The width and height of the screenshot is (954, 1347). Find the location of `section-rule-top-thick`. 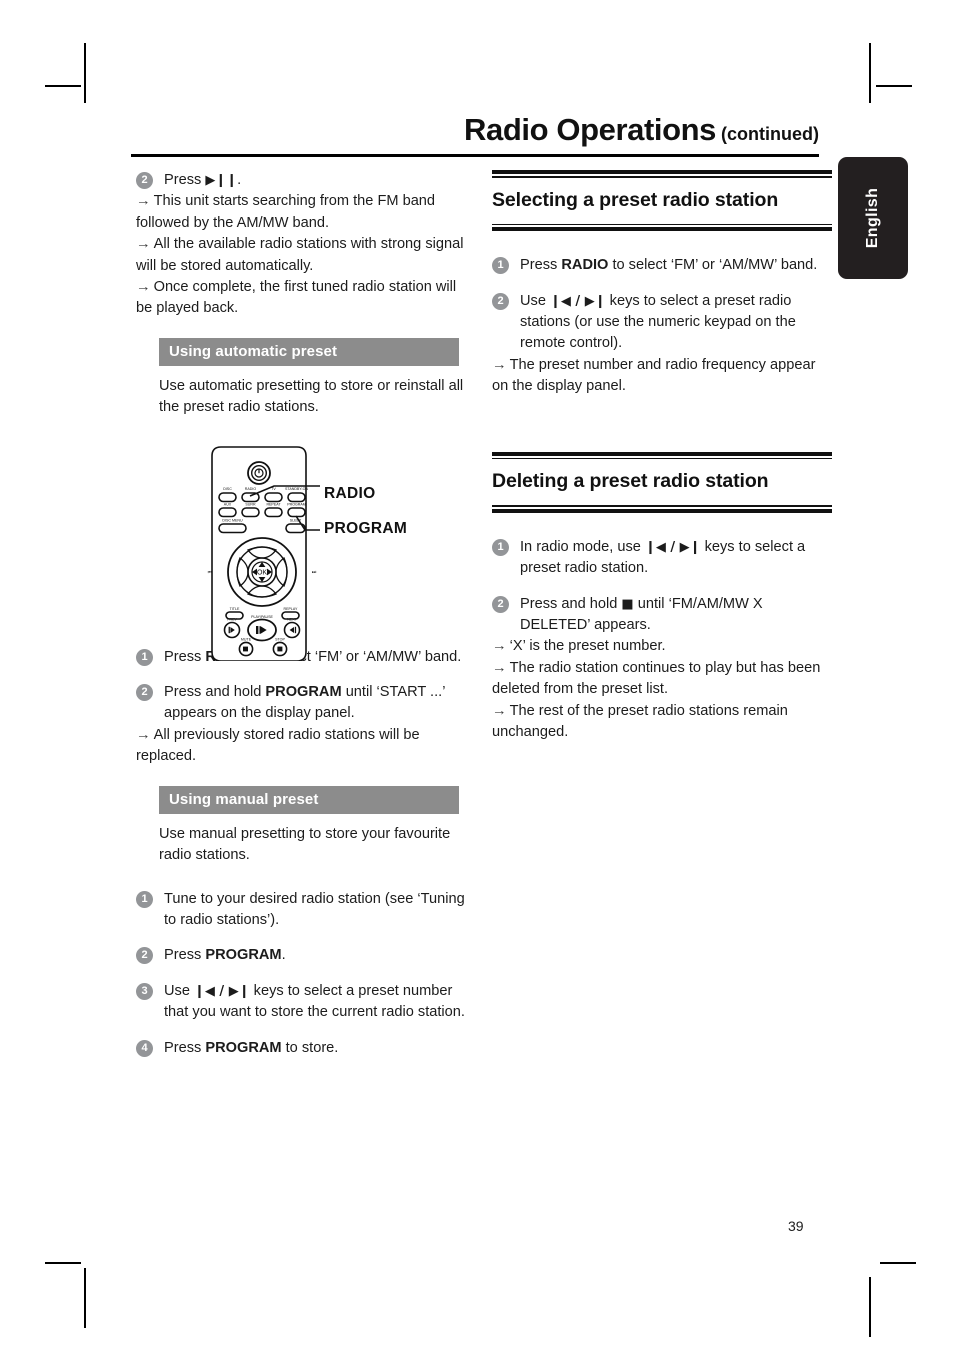

section-rule-top-thick is located at coordinates (662, 172).